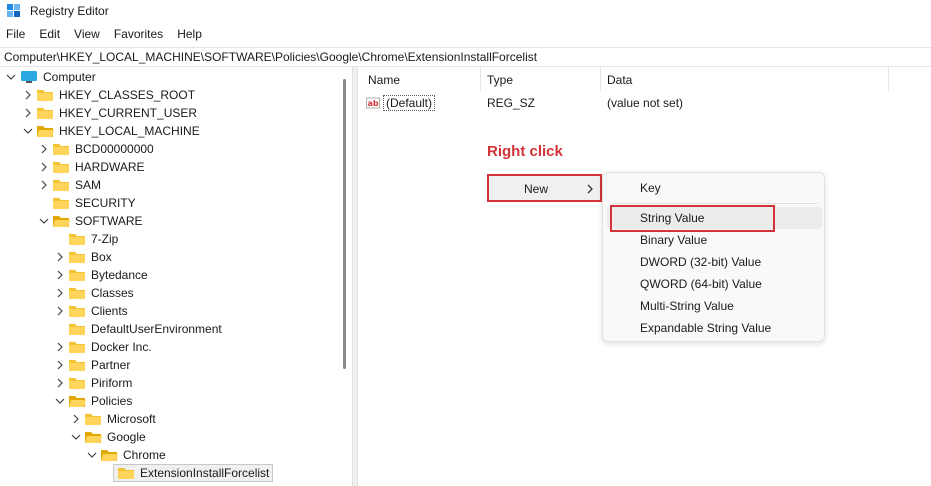 The height and width of the screenshot is (486, 931). Describe the element at coordinates (115, 95) in the screenshot. I see `tree-node-hkcr: HKEY_CLASSES_ROOT` at that location.